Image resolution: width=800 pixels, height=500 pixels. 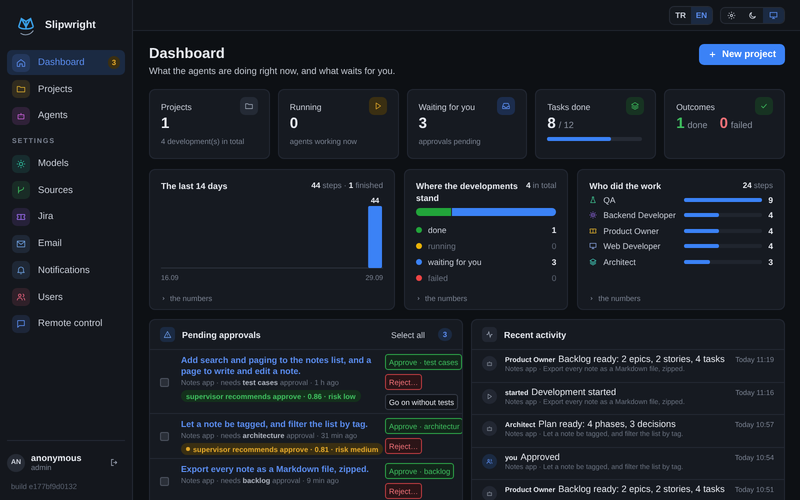 What do you see at coordinates (770, 199) in the screenshot?
I see `agent-count: 9` at bounding box center [770, 199].